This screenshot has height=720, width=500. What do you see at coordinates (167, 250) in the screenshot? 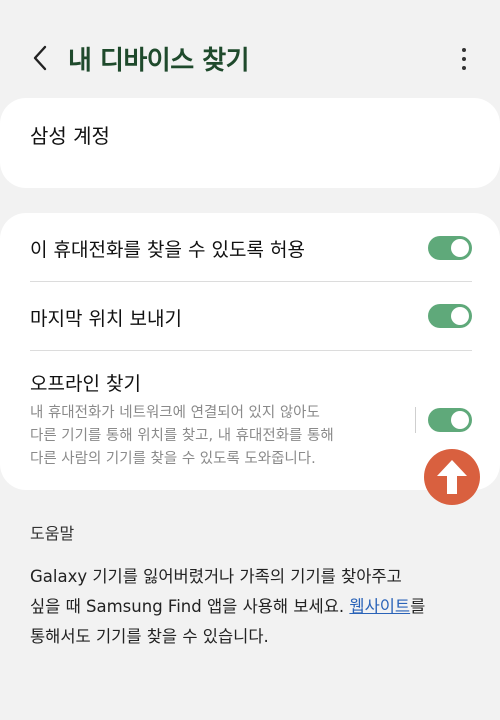
I see `allow-find-label: 이 휴대전화를 찾을 수 있도록 허용` at bounding box center [167, 250].